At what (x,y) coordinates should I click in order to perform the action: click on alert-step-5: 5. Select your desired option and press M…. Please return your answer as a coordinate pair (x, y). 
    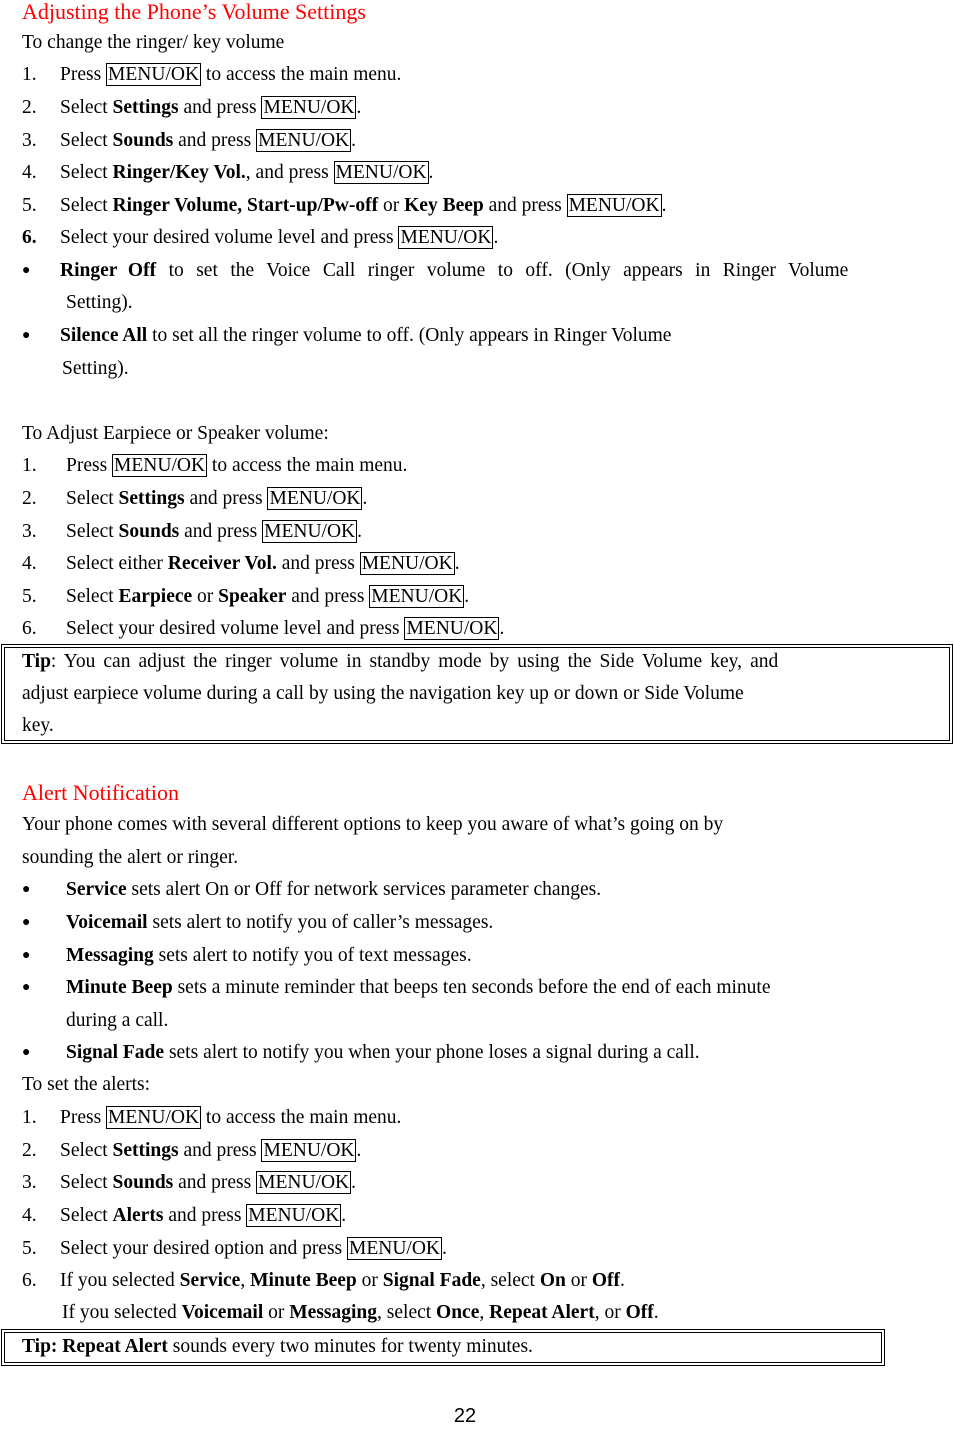
    Looking at the image, I should click on (234, 1249).